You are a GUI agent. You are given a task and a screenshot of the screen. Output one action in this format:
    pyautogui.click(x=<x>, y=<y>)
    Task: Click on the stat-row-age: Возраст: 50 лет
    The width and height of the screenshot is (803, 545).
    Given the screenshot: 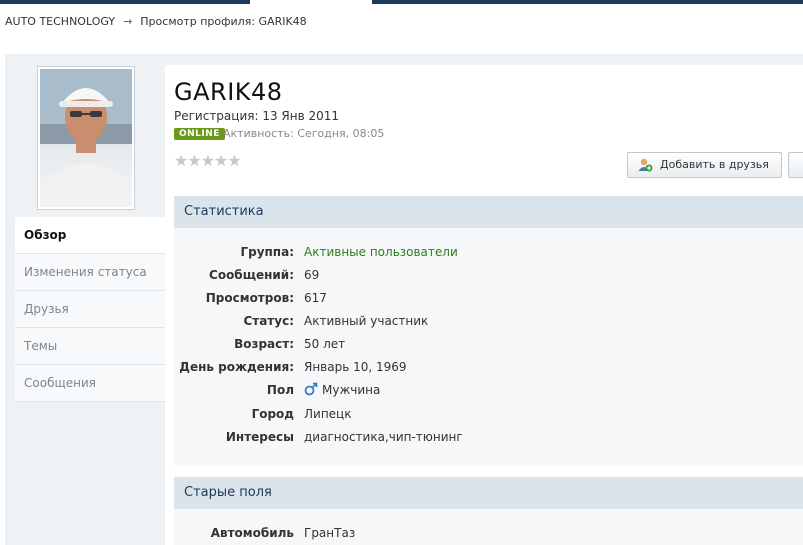 What is the action you would take?
    pyautogui.click(x=488, y=344)
    